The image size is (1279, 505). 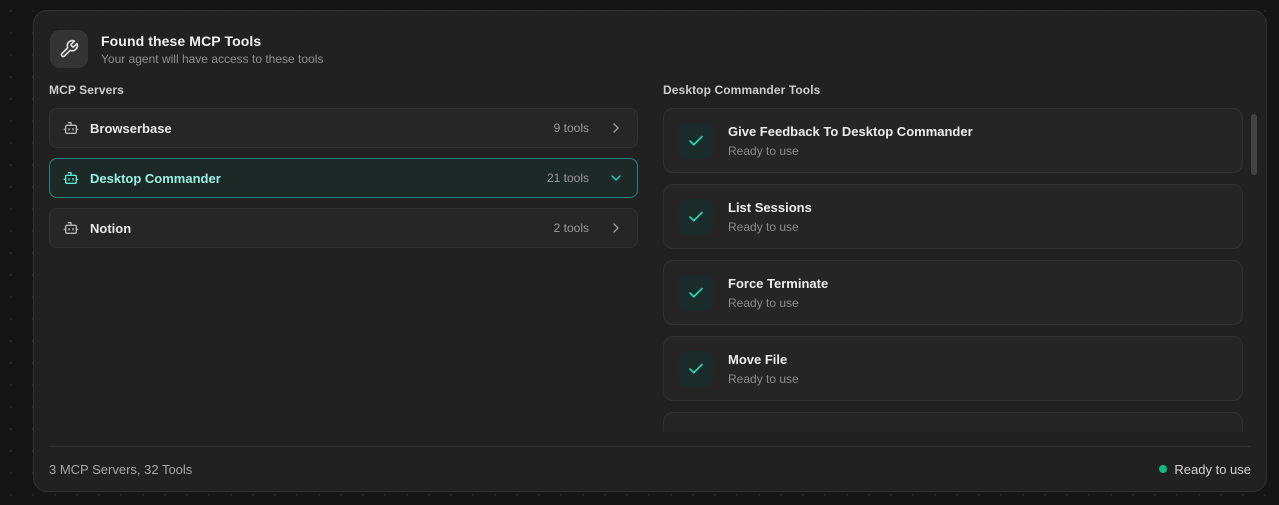 I want to click on tool-name: List Sessions, so click(x=770, y=207).